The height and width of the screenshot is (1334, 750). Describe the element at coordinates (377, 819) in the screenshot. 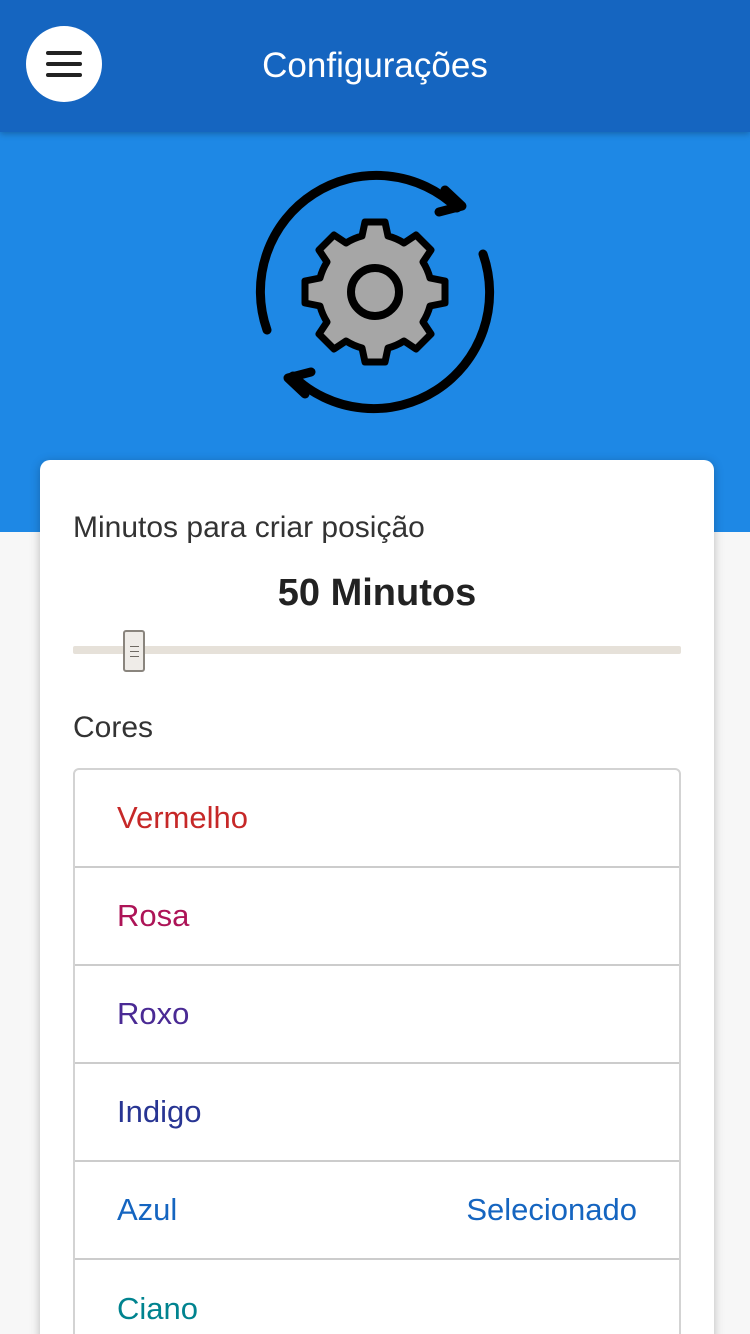

I see `color-option-vermelho: Vermelho` at that location.